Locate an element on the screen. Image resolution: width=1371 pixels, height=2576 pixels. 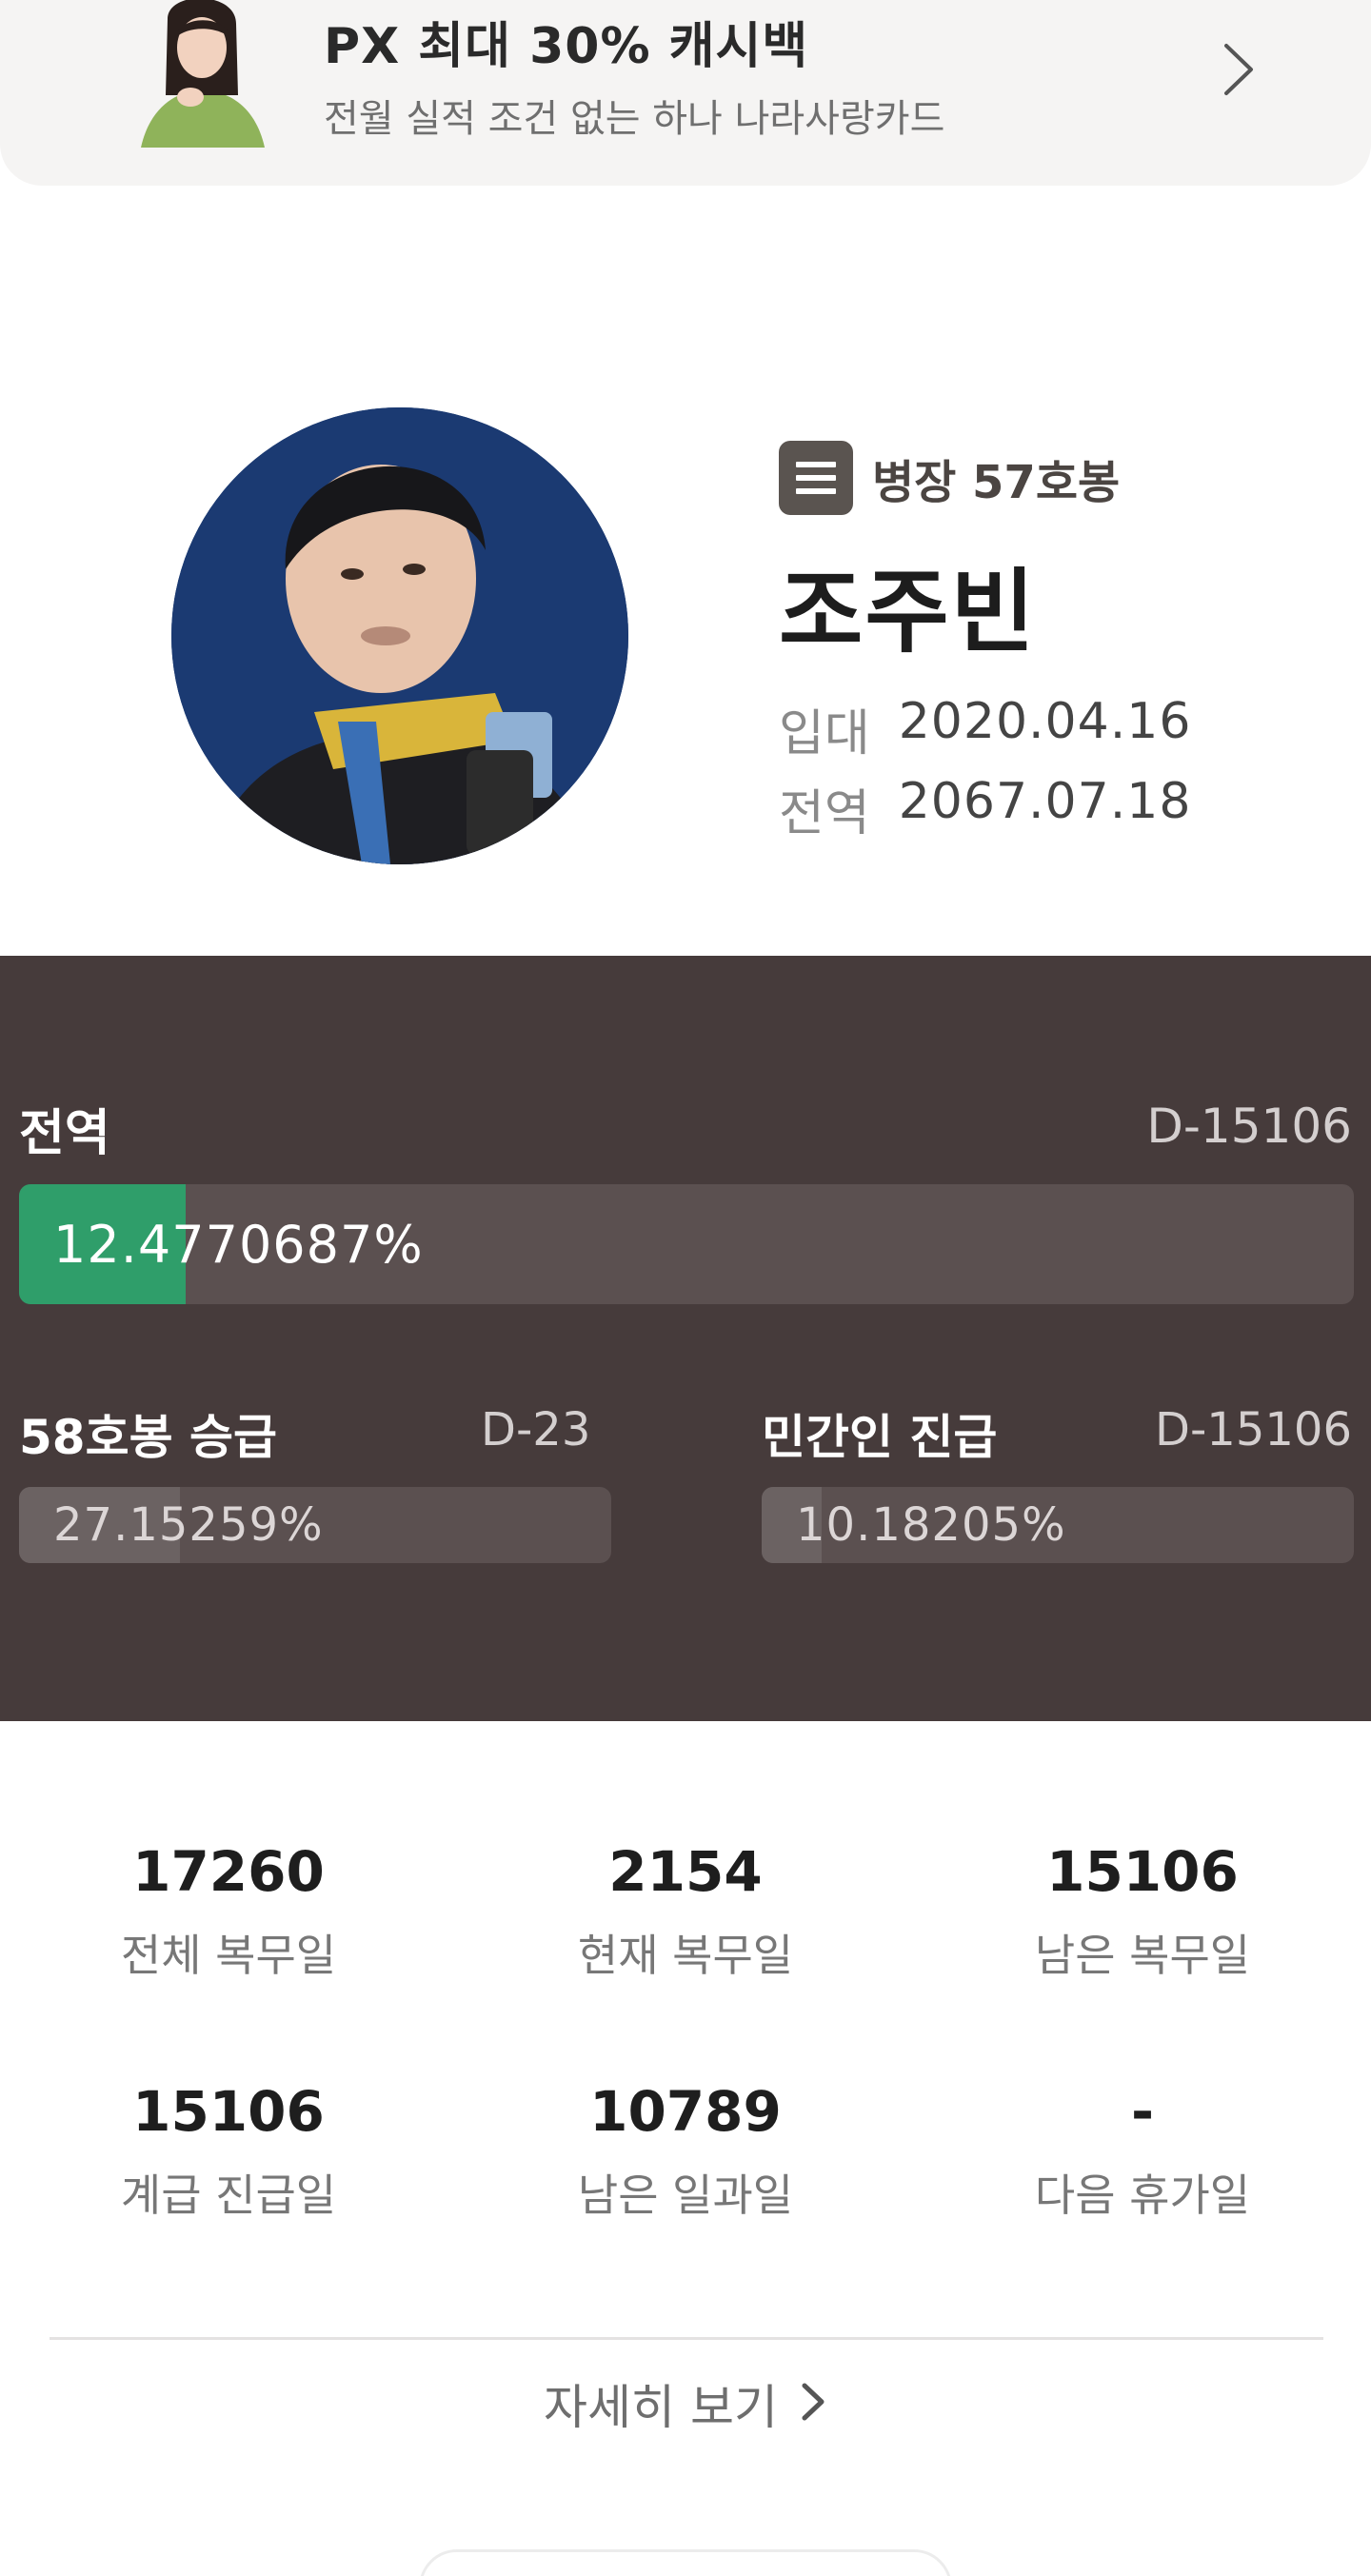
discharge-progress-percent: 12.4770687% is located at coordinates (238, 1244).